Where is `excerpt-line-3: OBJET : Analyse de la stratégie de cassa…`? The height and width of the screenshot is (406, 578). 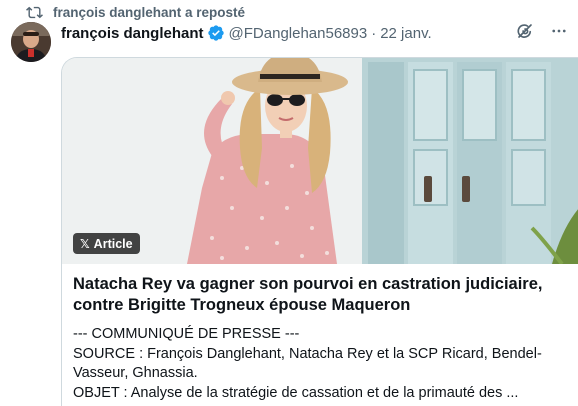
excerpt-line-3: OBJET : Analyse de la stratégie de cassa… is located at coordinates (296, 392).